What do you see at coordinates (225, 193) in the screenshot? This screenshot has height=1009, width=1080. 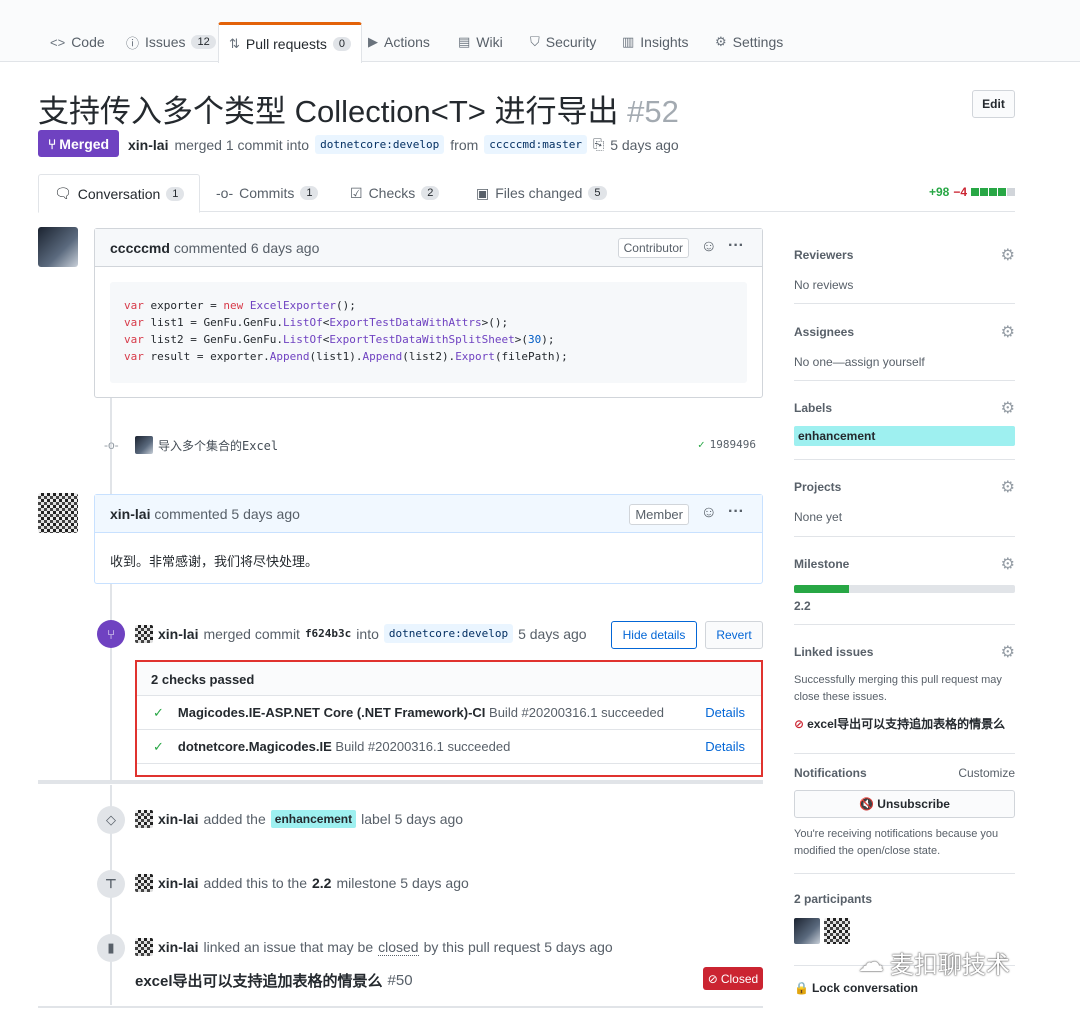 I see `commit-icon: -o-` at bounding box center [225, 193].